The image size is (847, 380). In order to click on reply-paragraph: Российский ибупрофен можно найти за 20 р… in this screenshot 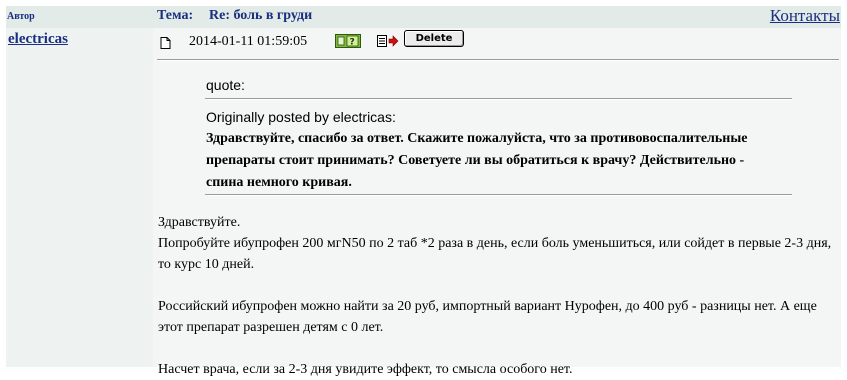, I will do `click(487, 317)`.